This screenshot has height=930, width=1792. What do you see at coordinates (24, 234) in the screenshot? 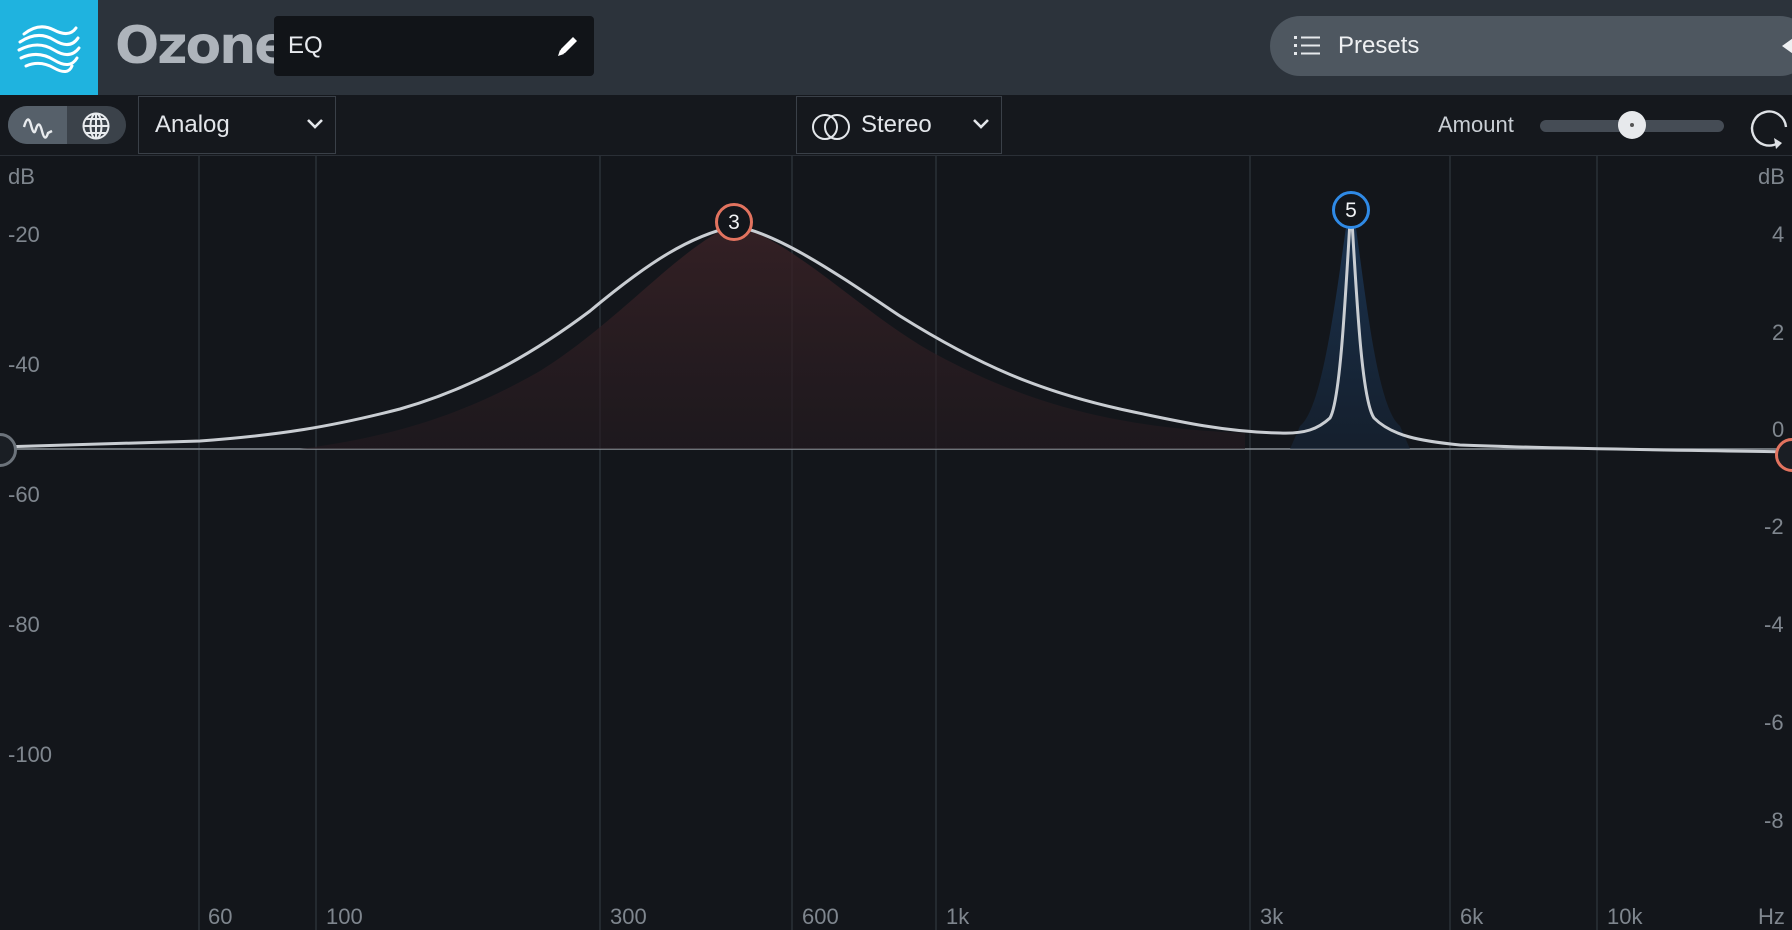
I see `left-db-tick: -20` at bounding box center [24, 234].